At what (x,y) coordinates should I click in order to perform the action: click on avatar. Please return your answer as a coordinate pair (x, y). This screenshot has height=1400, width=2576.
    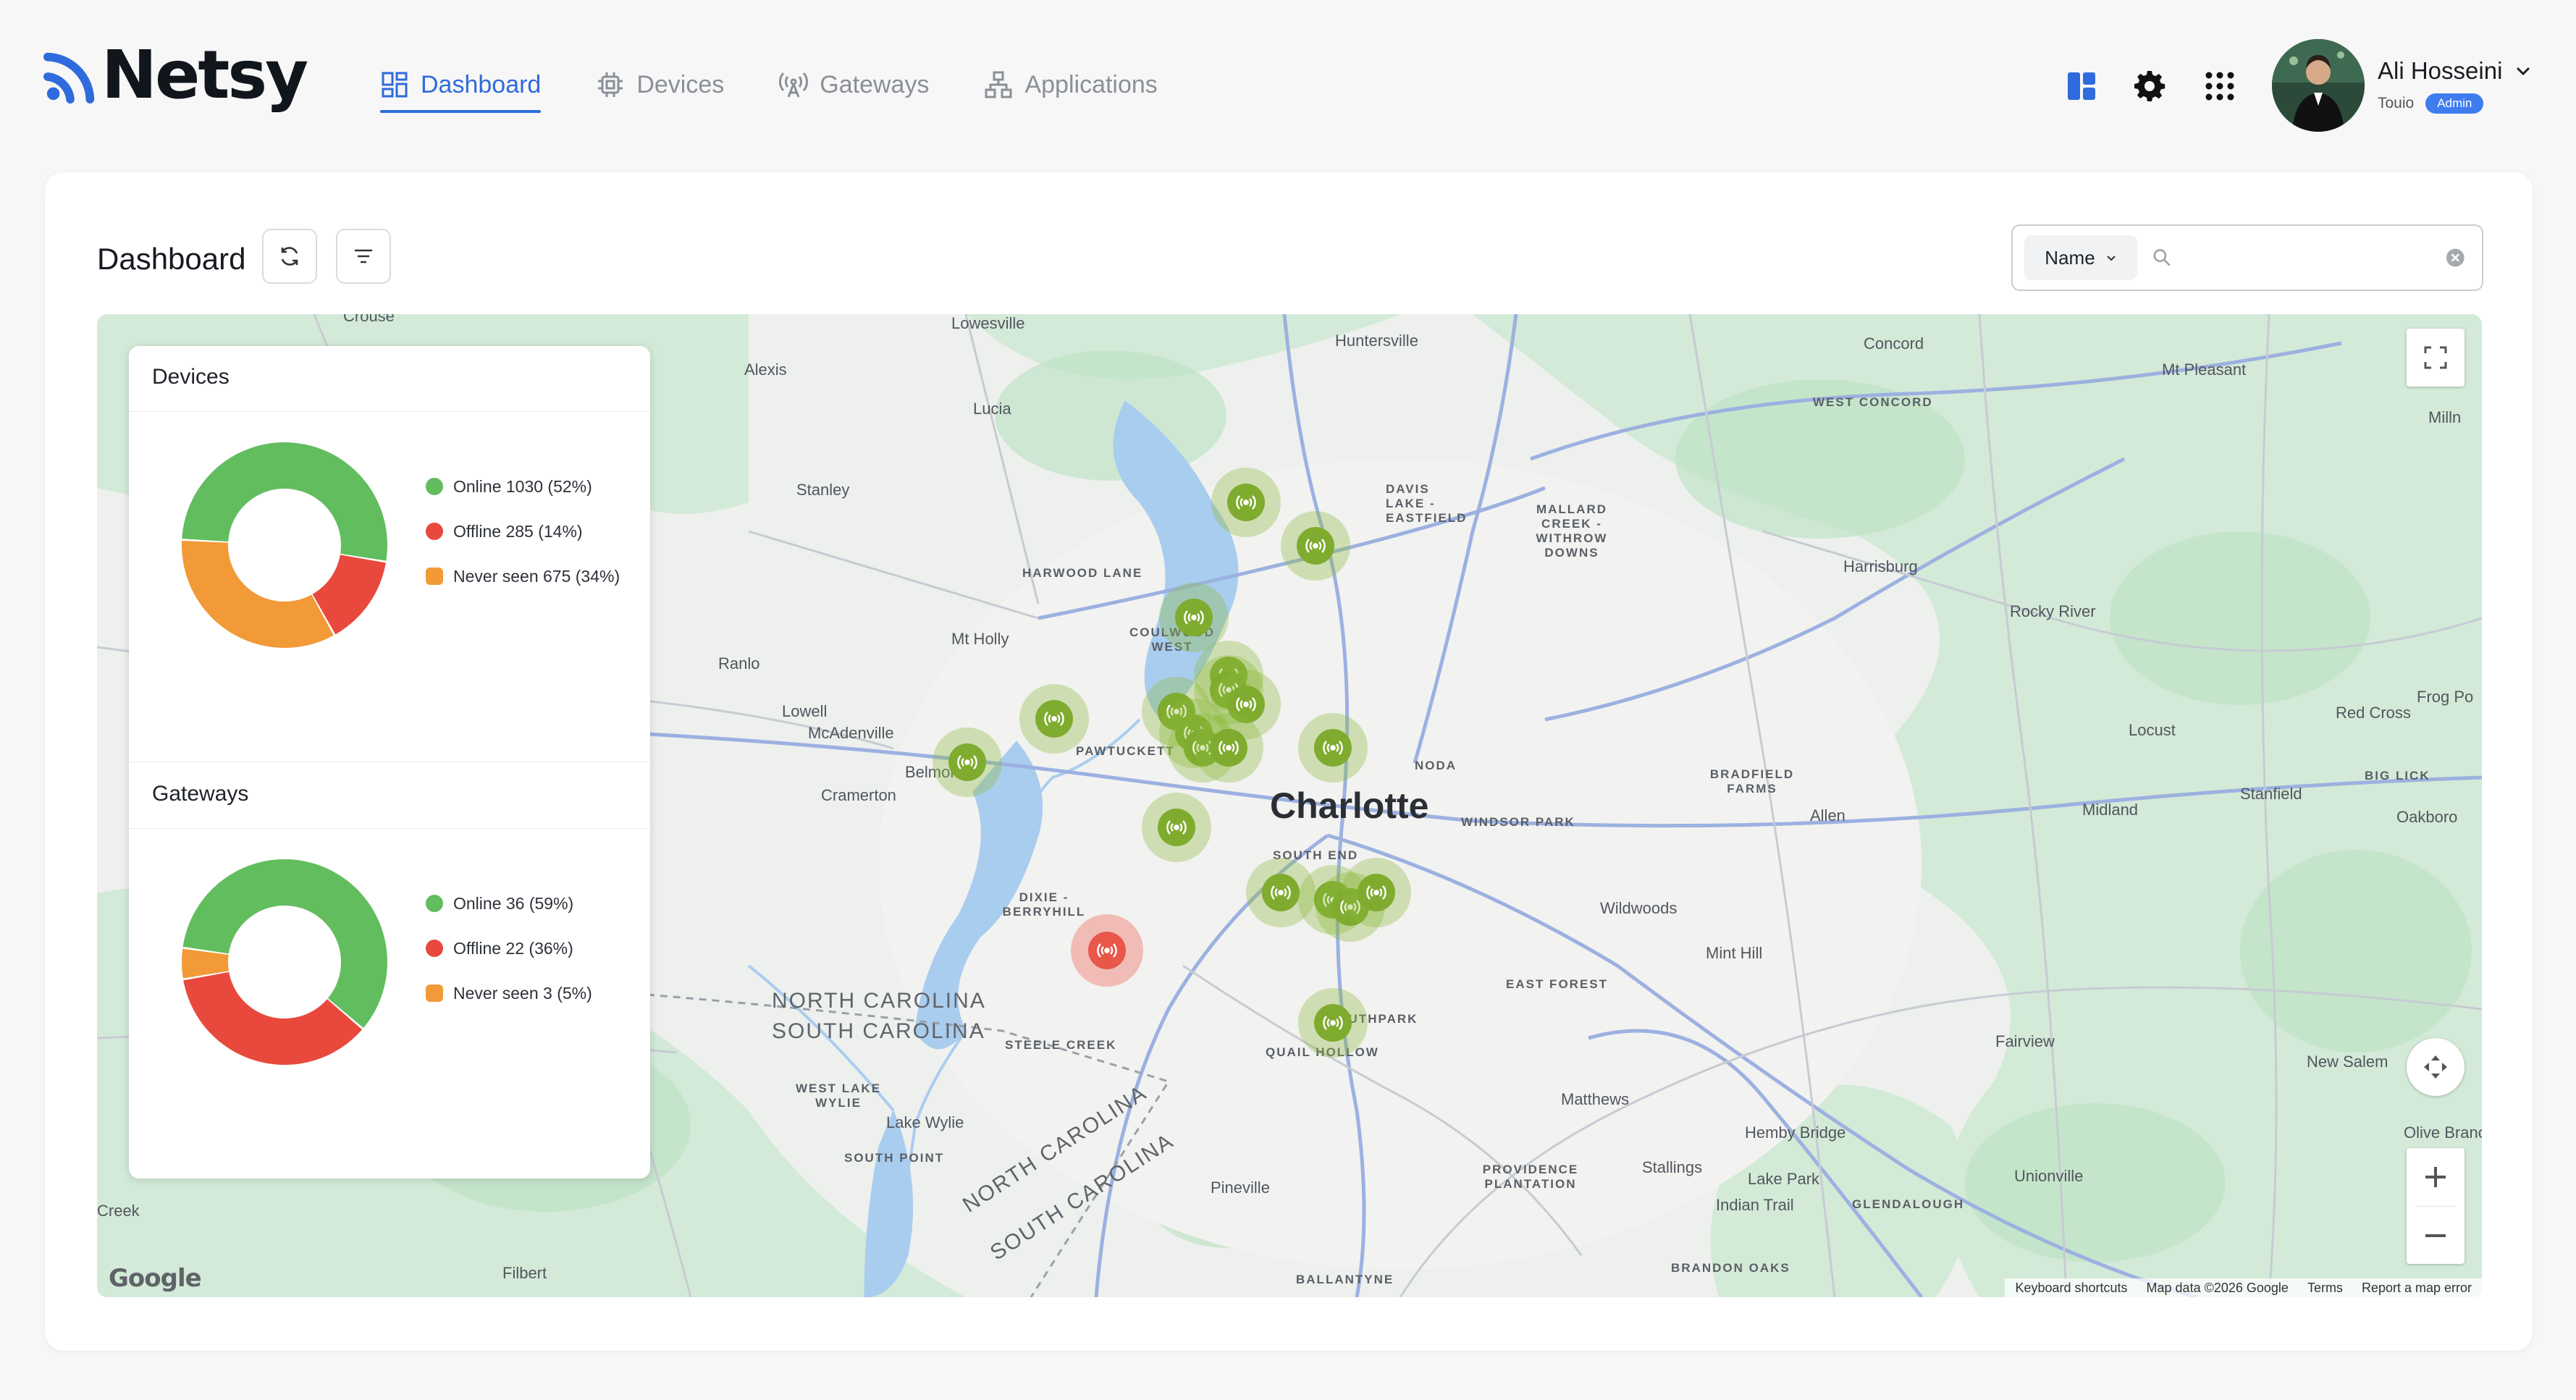
    Looking at the image, I should click on (2318, 85).